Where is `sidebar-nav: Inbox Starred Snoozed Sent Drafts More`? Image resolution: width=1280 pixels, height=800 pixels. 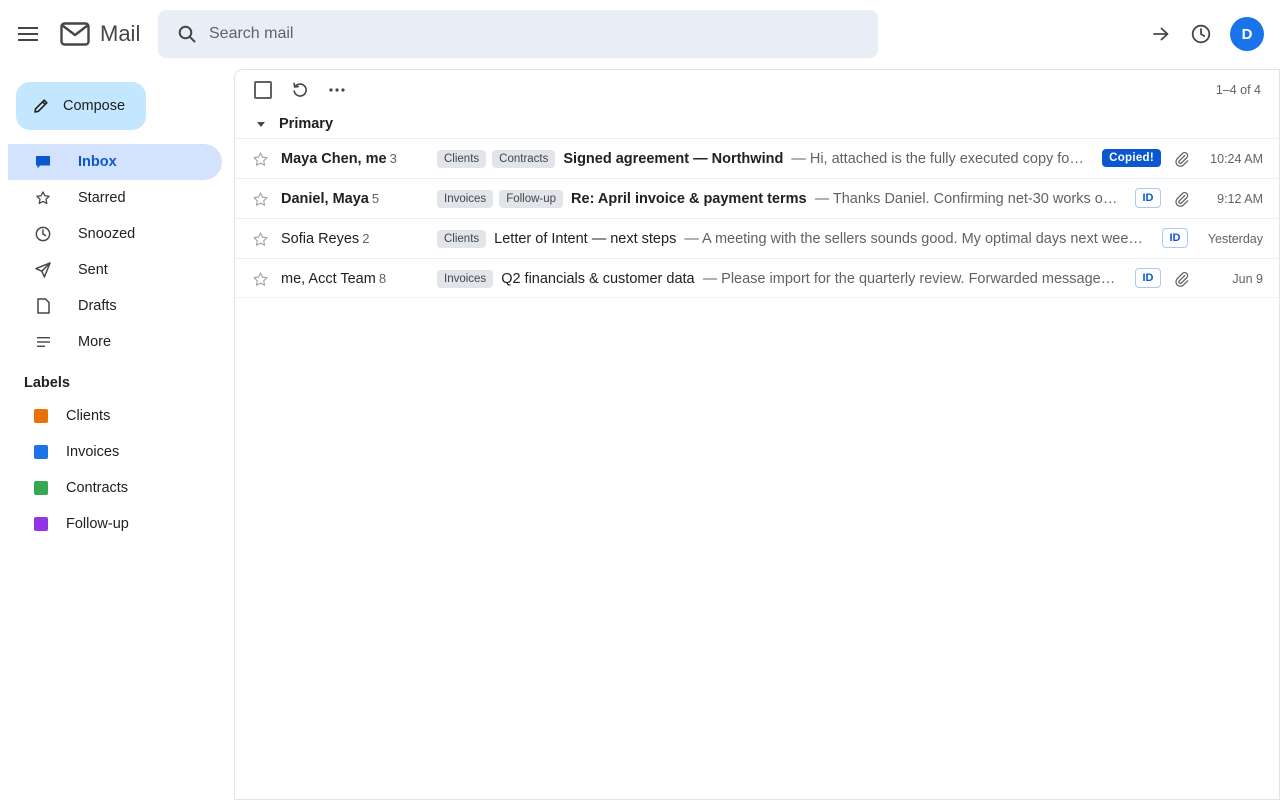
sidebar-nav: Inbox Starred Snoozed Sent Drafts More is located at coordinates (115, 252).